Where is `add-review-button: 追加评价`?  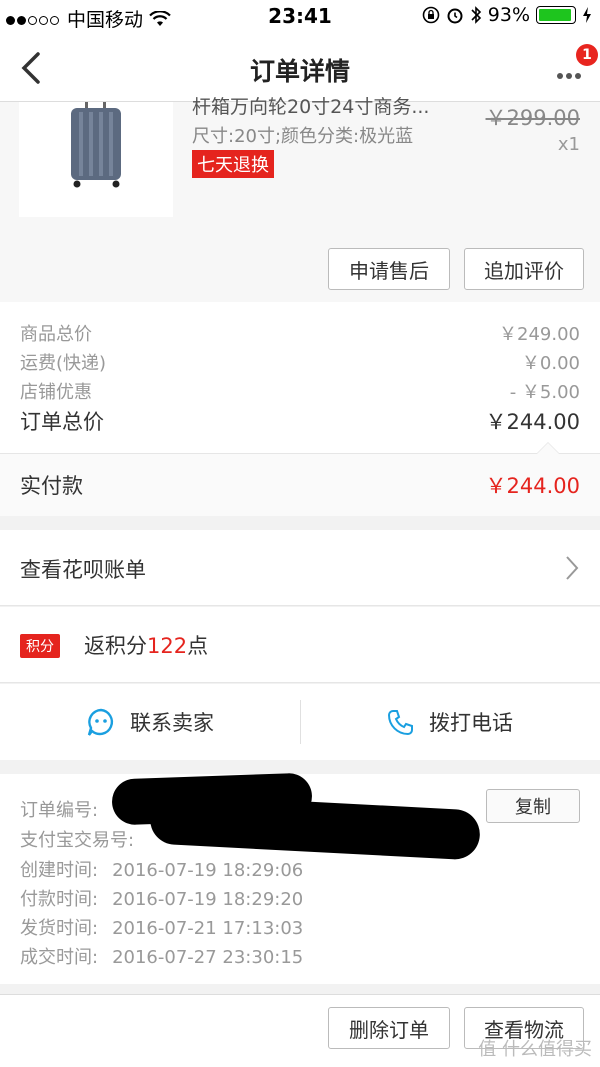
add-review-button: 追加评价 is located at coordinates (524, 269).